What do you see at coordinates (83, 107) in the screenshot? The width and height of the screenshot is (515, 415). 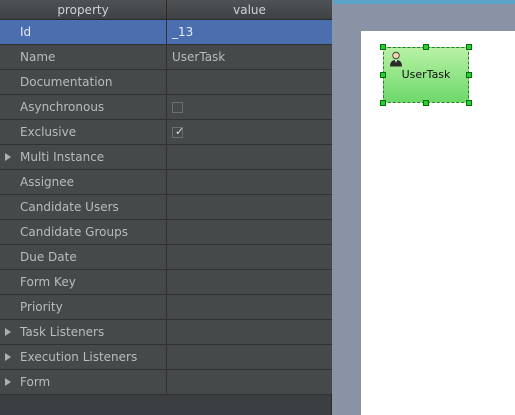 I see `property-label: Asynchronous` at bounding box center [83, 107].